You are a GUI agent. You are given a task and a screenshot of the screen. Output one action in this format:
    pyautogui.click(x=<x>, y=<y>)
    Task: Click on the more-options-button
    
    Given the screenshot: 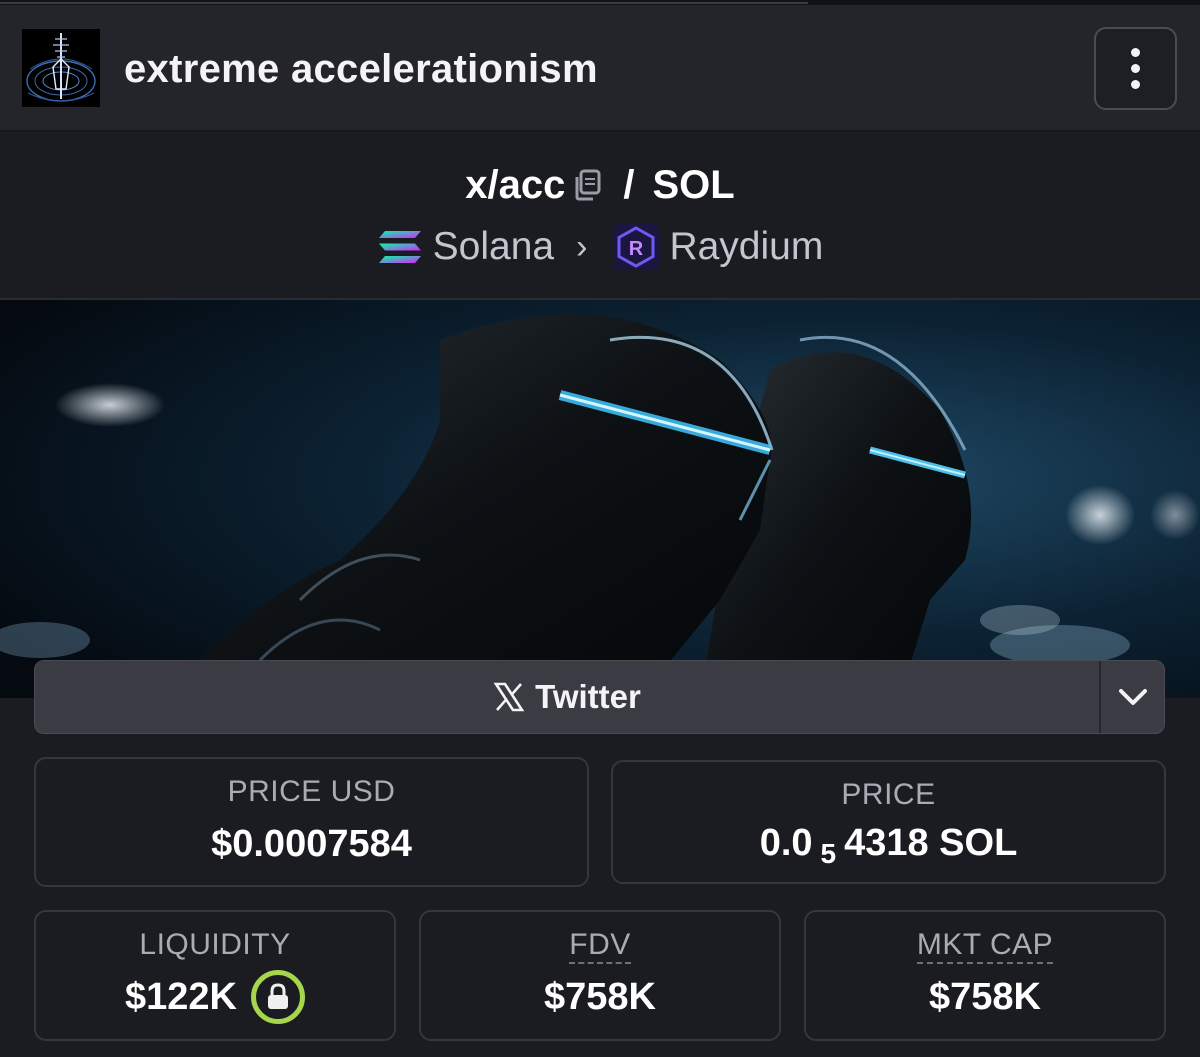 What is the action you would take?
    pyautogui.click(x=1135, y=68)
    